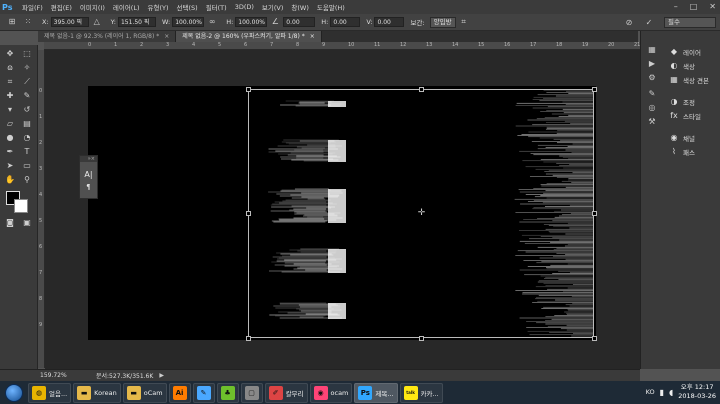 The height and width of the screenshot is (404, 720). I want to click on menu-help: 도움말(H), so click(331, 7).